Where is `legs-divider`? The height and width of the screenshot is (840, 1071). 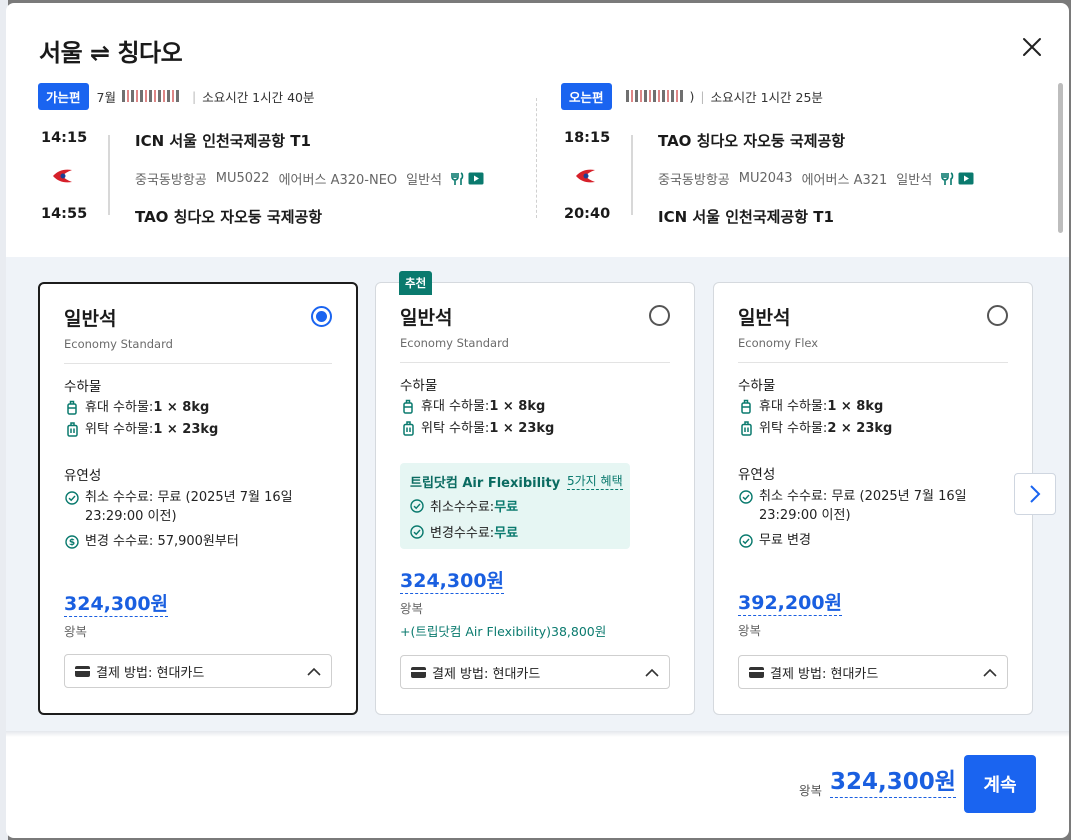
legs-divider is located at coordinates (536, 158).